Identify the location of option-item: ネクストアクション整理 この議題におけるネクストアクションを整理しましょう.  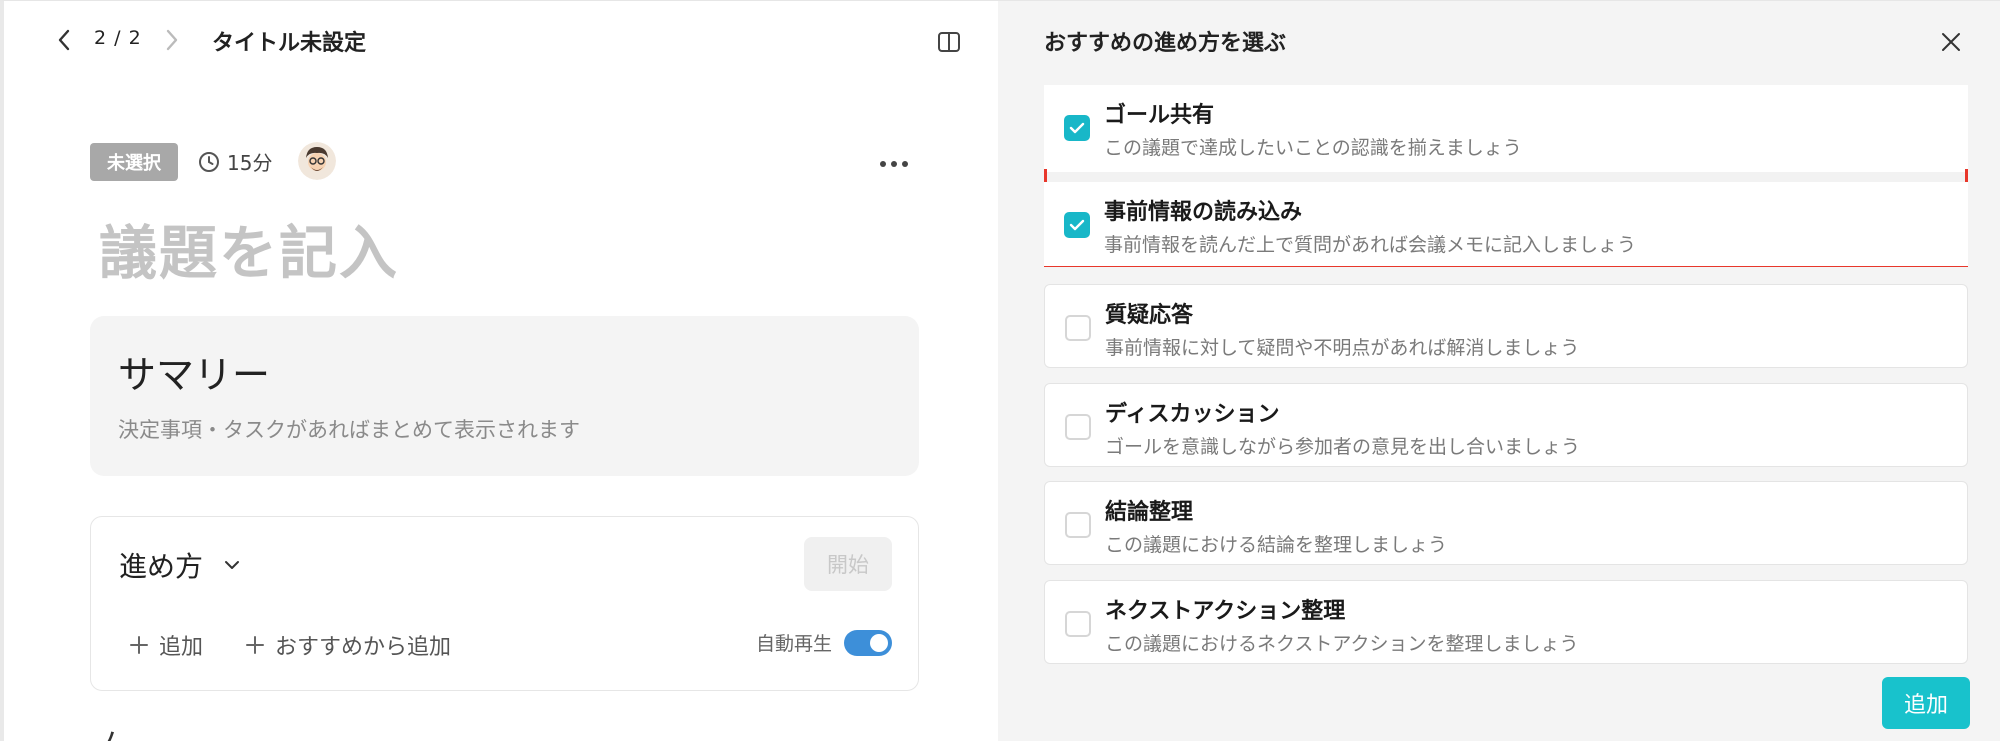
(1506, 622).